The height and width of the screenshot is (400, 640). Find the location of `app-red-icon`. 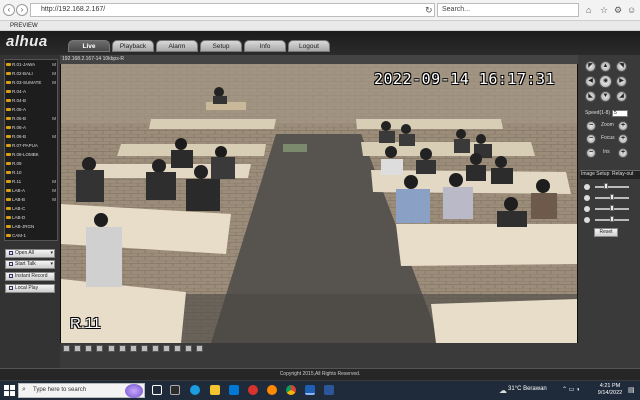

app-red-icon is located at coordinates (253, 390).